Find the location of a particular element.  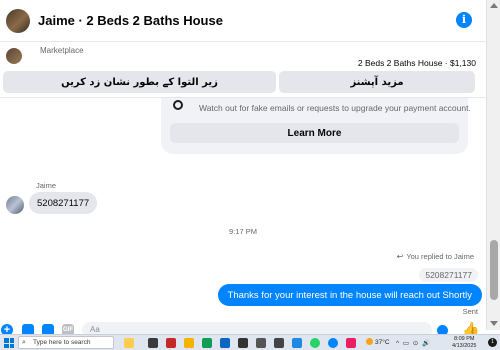

reply-icon: ↩ is located at coordinates (400, 256).